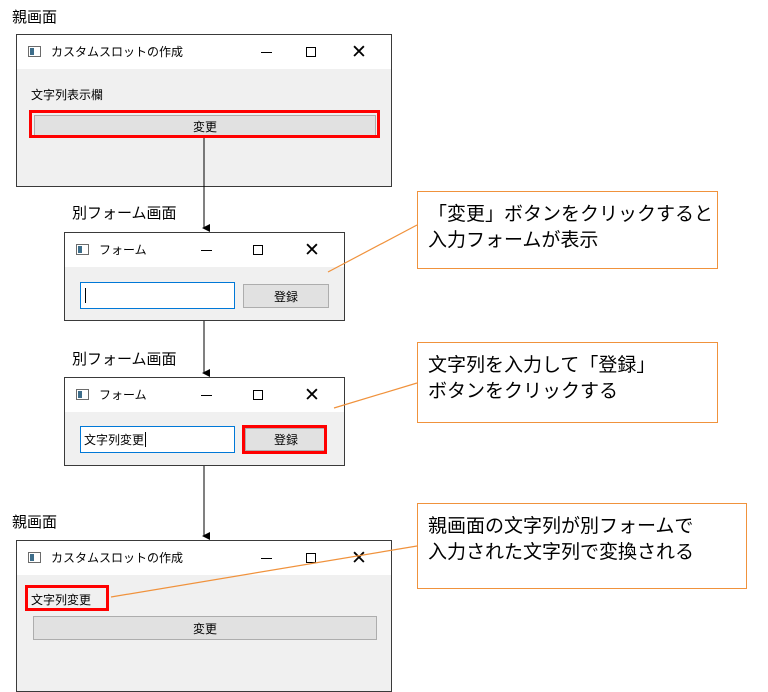 This screenshot has width=768, height=692. What do you see at coordinates (542, 365) in the screenshot?
I see `callout-line: 文字列を入力して「登録」` at bounding box center [542, 365].